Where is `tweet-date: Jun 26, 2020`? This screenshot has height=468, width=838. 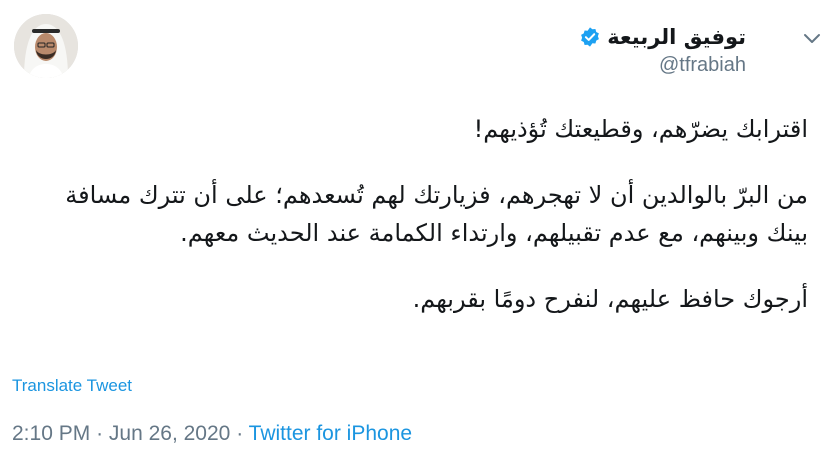 tweet-date: Jun 26, 2020 is located at coordinates (169, 433).